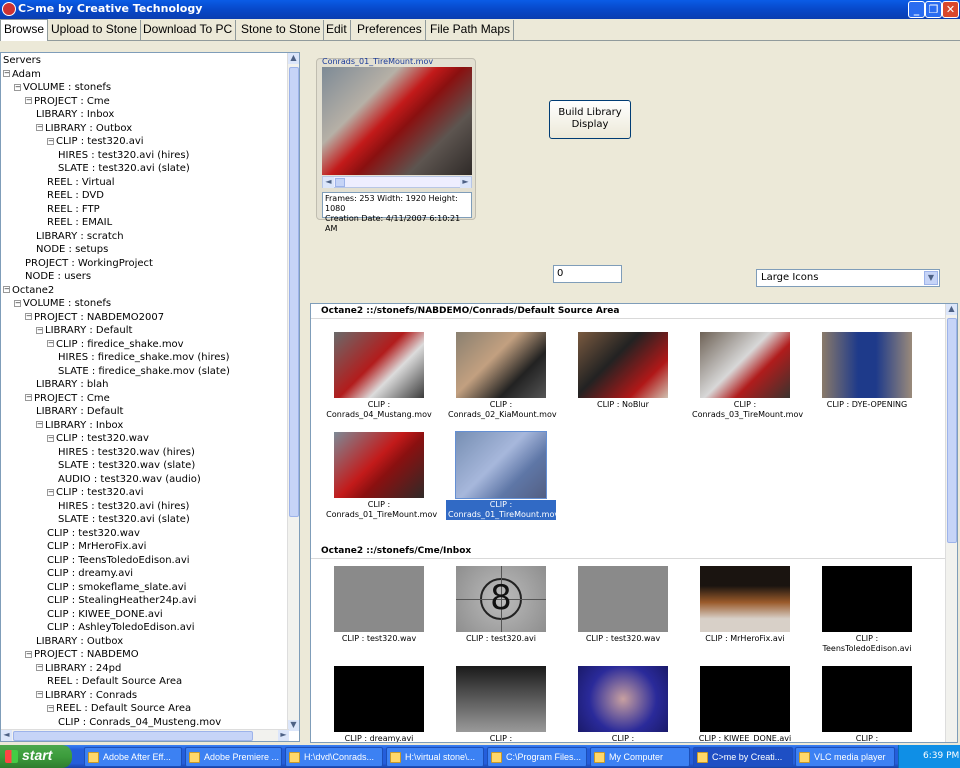 Image resolution: width=960 pixels, height=768 pixels. I want to click on tree-node: SLATE : firedice_shake.mov (slate), so click(144, 372).